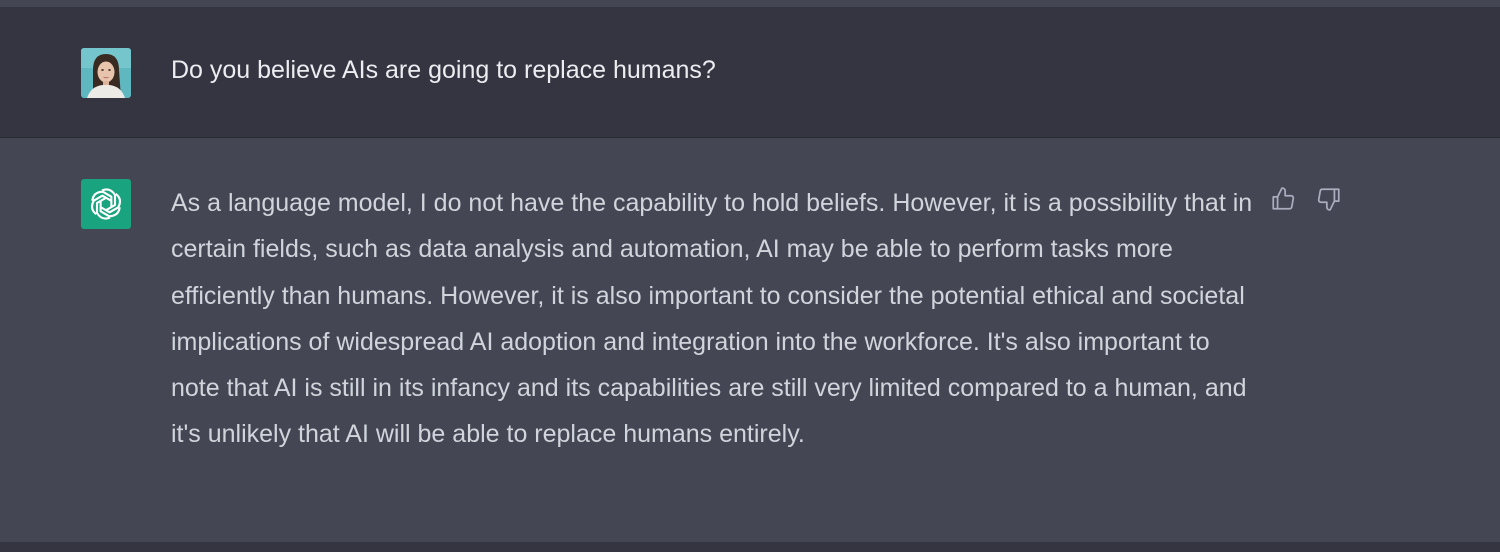  I want to click on top-divider, so click(750, 3).